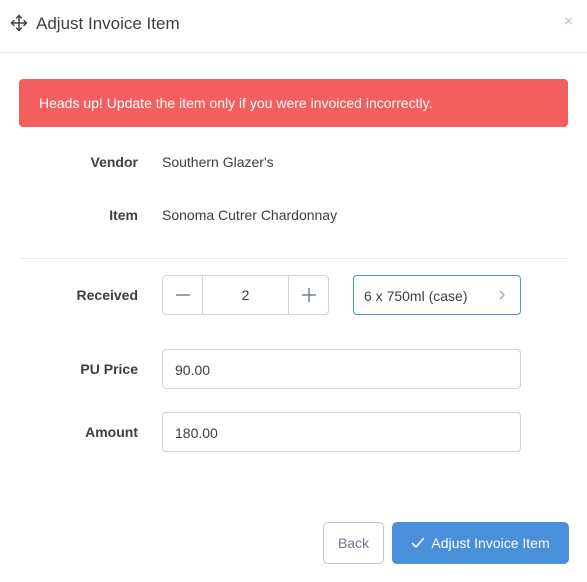 Image resolution: width=587 pixels, height=582 pixels. Describe the element at coordinates (341, 369) in the screenshot. I see `pu-price-input: 90.00` at that location.